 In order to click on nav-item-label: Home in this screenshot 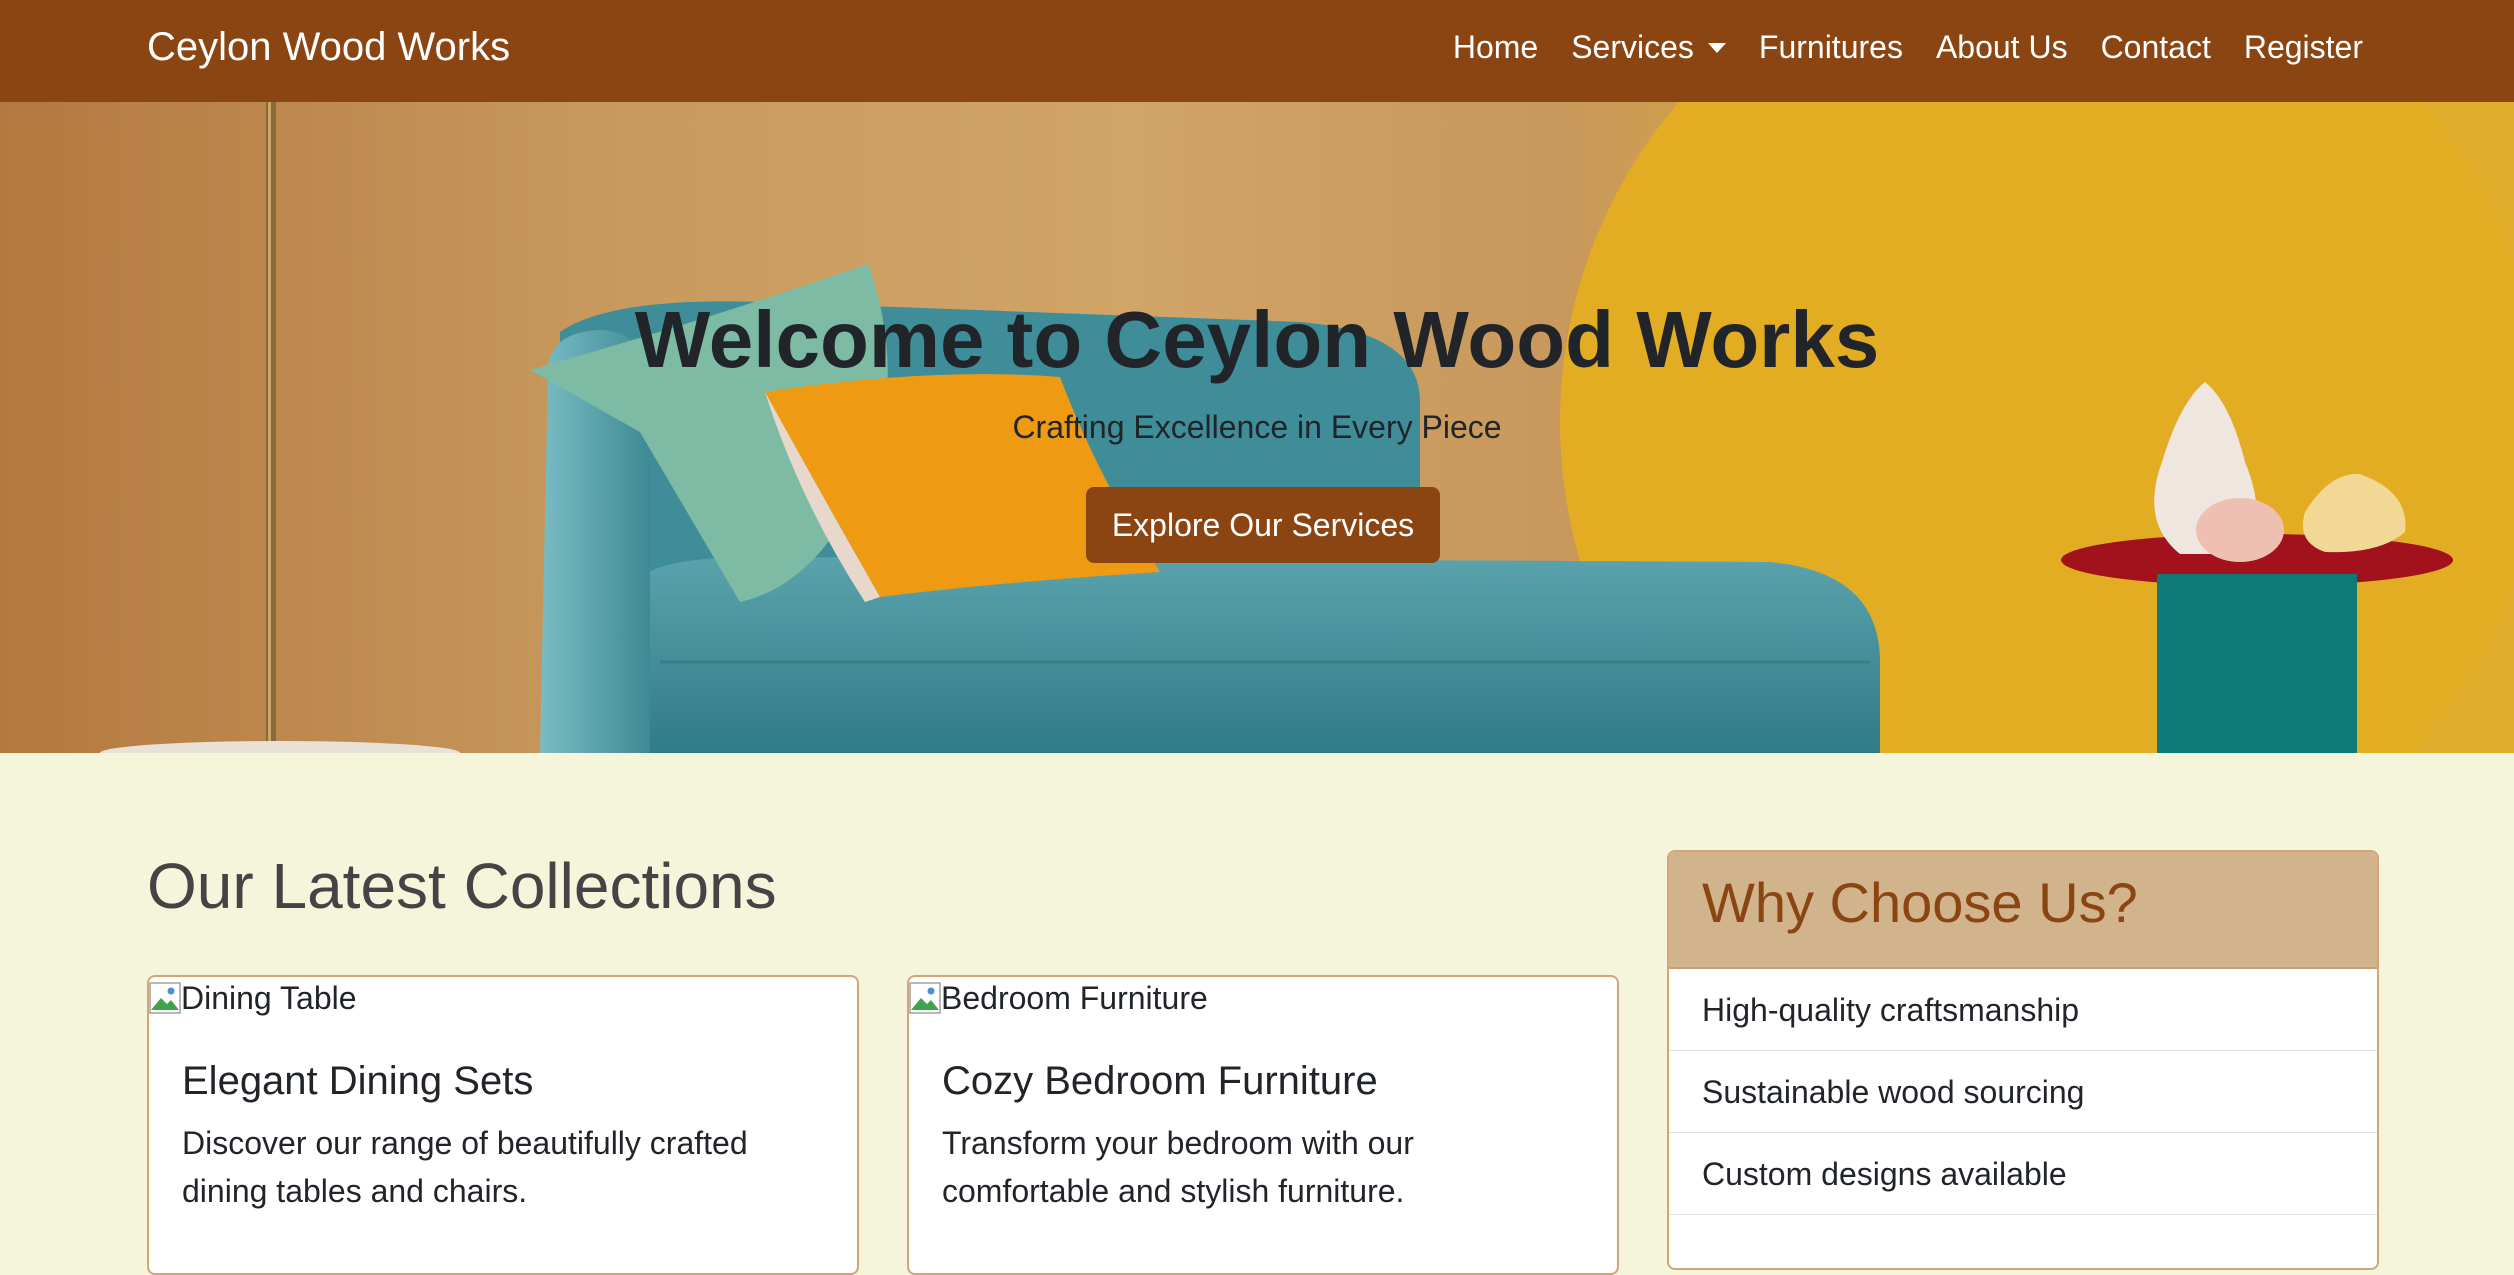, I will do `click(1495, 47)`.